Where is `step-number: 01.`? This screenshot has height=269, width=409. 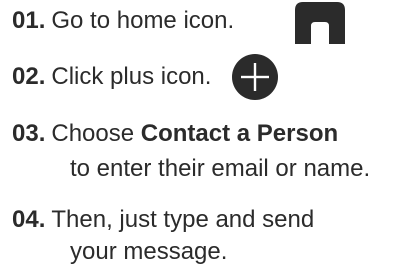 step-number: 01. is located at coordinates (29, 20).